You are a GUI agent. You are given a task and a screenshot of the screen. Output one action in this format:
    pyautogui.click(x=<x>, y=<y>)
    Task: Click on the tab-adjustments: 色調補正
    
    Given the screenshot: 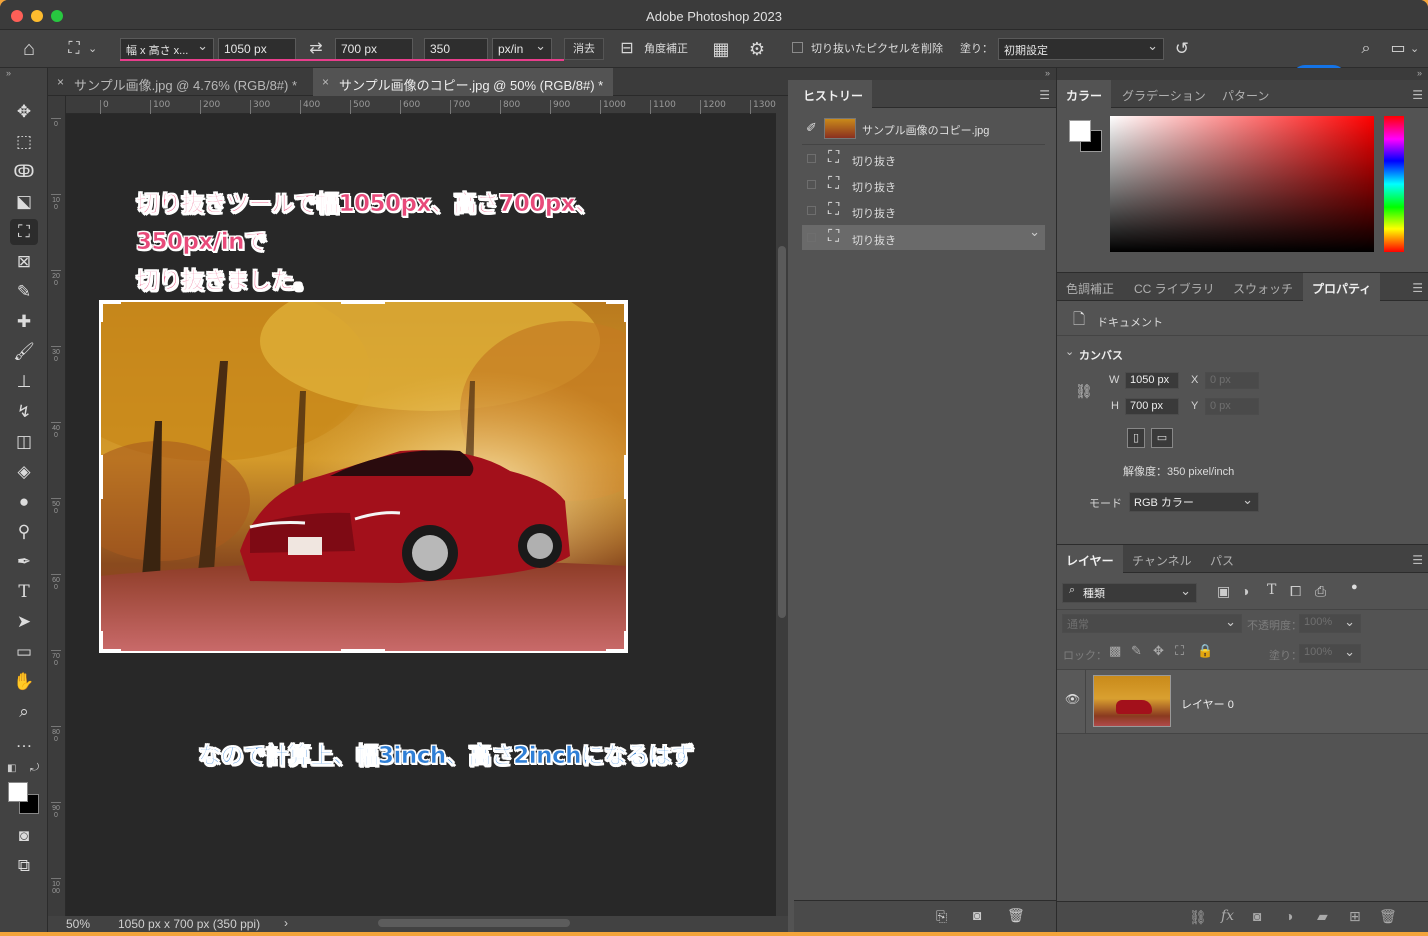 What is the action you would take?
    pyautogui.click(x=1090, y=287)
    